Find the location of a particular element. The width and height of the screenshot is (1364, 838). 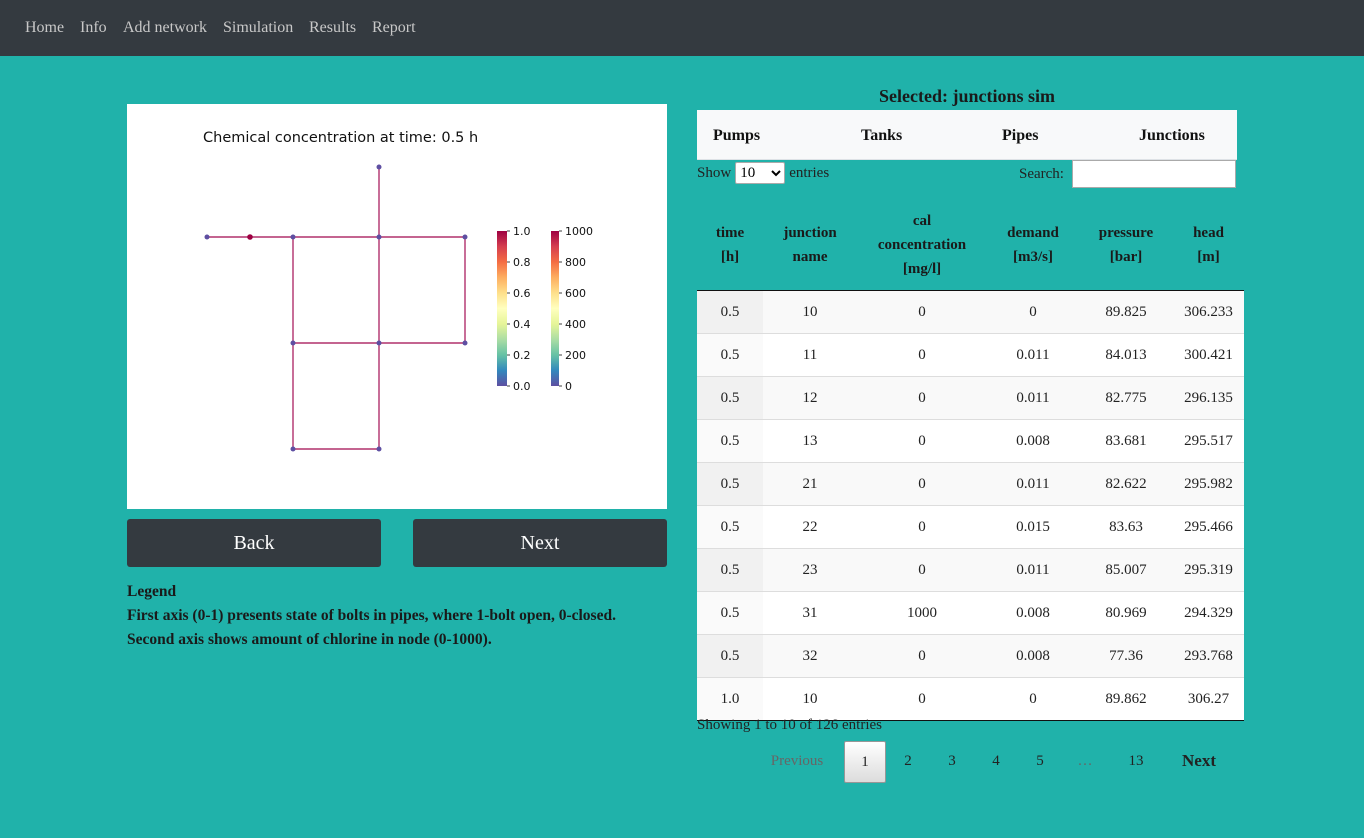

table-cell: 21 is located at coordinates (810, 484).